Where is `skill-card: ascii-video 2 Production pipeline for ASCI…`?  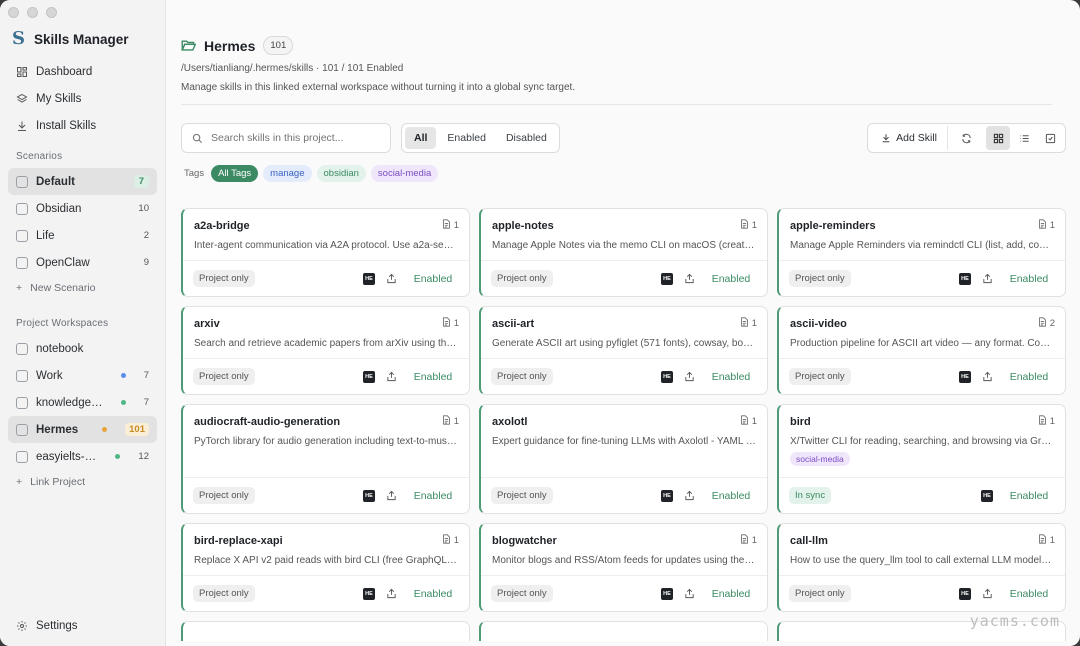 skill-card: ascii-video 2 Production pipeline for ASCI… is located at coordinates (921, 350).